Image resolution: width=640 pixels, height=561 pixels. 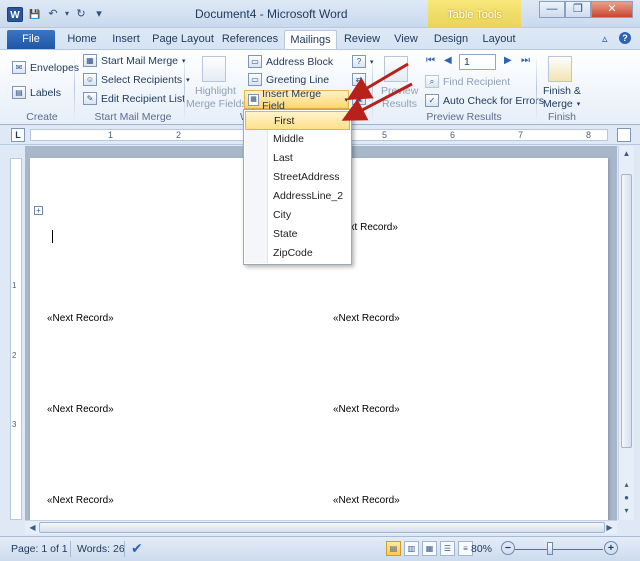 I want to click on tab-review: Review, so click(x=362, y=39).